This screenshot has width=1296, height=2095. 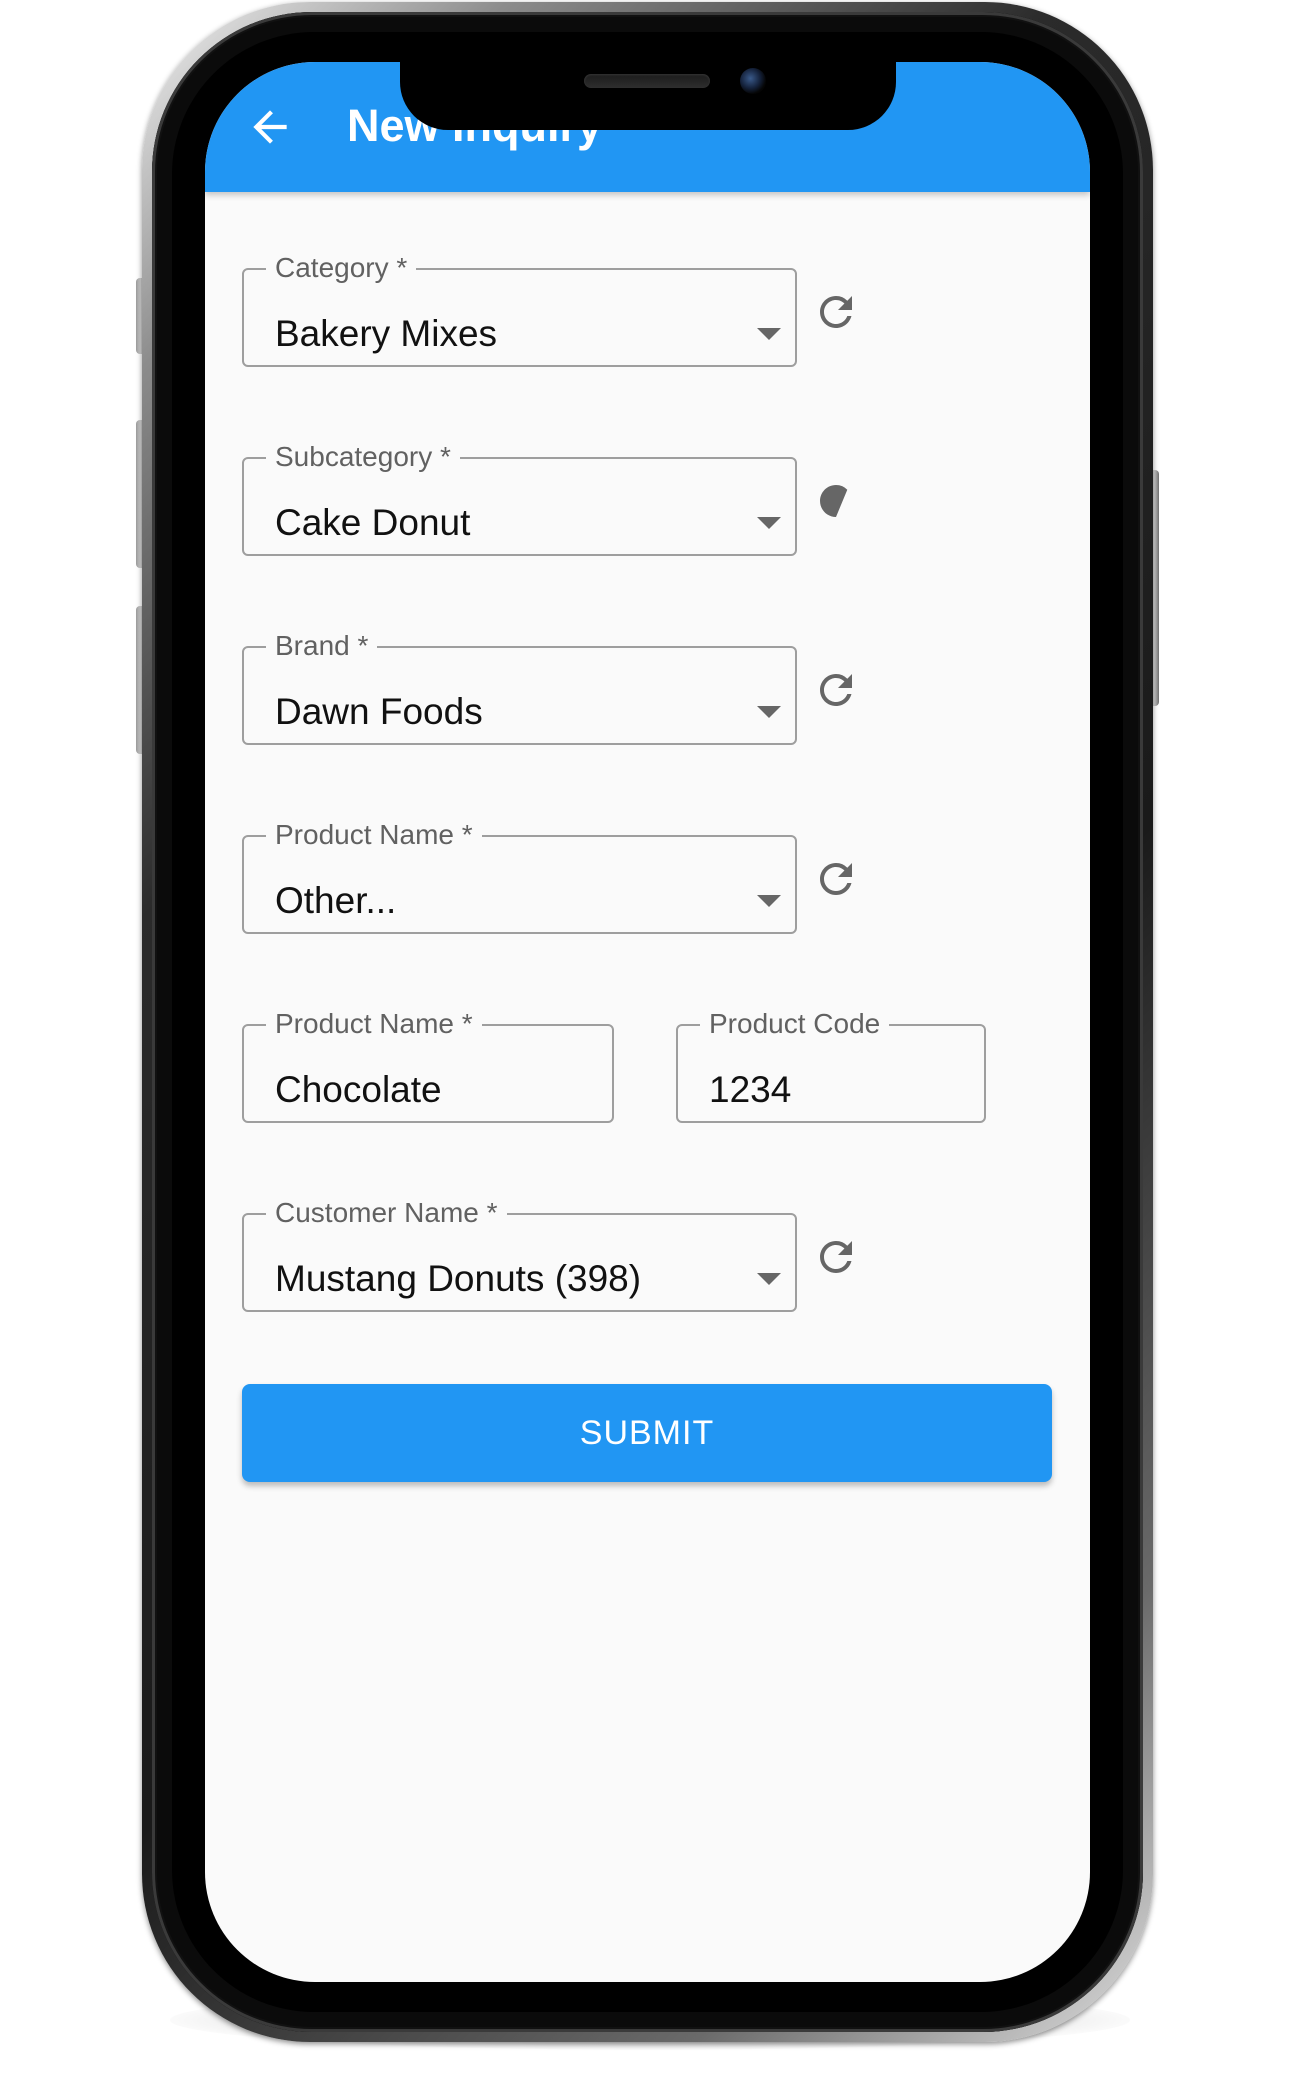 What do you see at coordinates (341, 268) in the screenshot?
I see `category-label: Category *` at bounding box center [341, 268].